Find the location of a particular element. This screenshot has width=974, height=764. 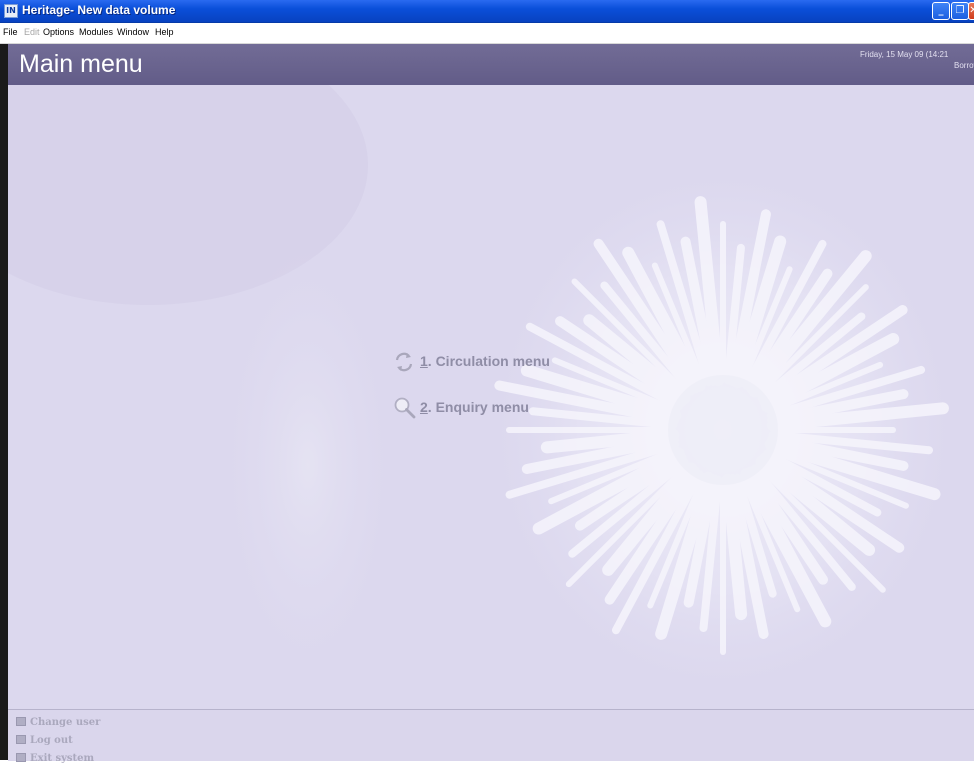

log-out-button: Log out is located at coordinates (44, 740).